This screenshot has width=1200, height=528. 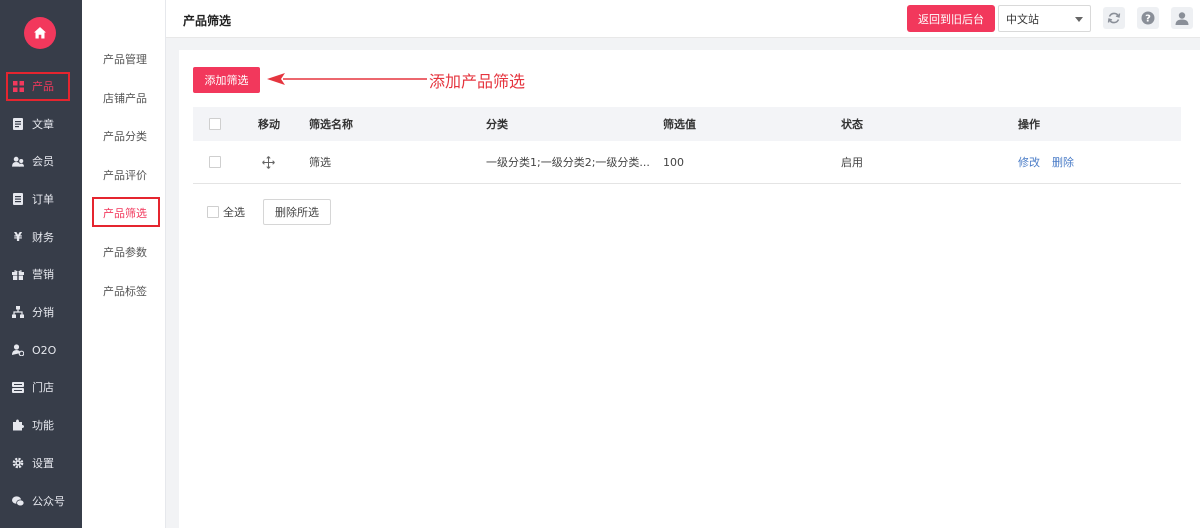 I want to click on filter-name-cell: 筛选, so click(x=320, y=162).